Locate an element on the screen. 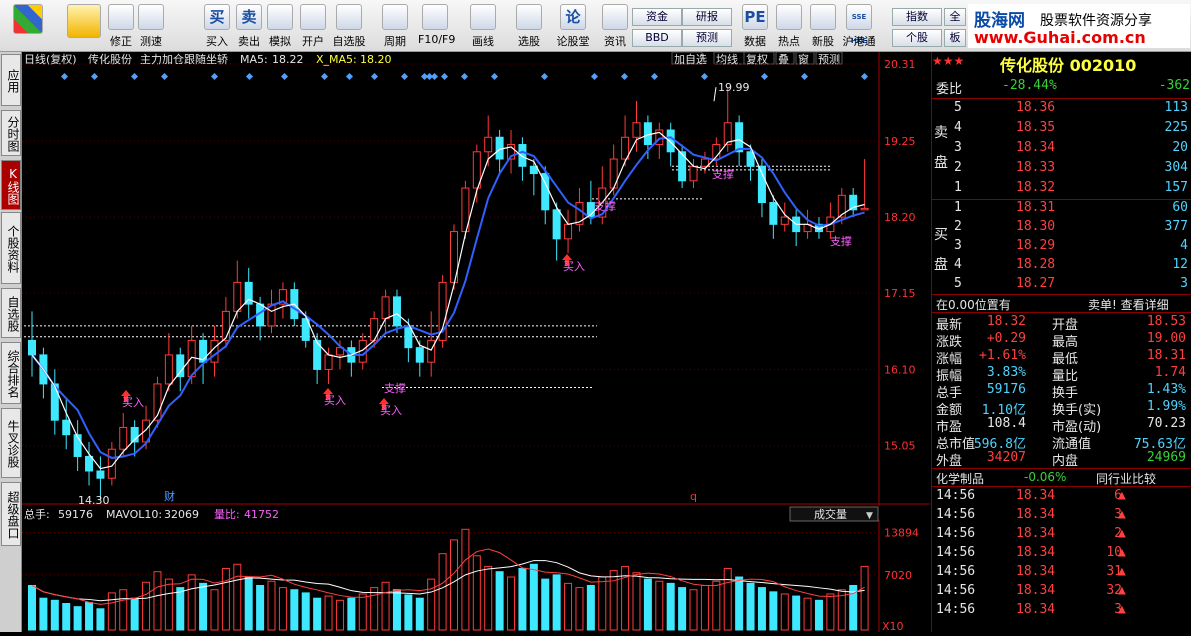 The width and height of the screenshot is (1191, 636). bbd-button: BBD is located at coordinates (657, 38).